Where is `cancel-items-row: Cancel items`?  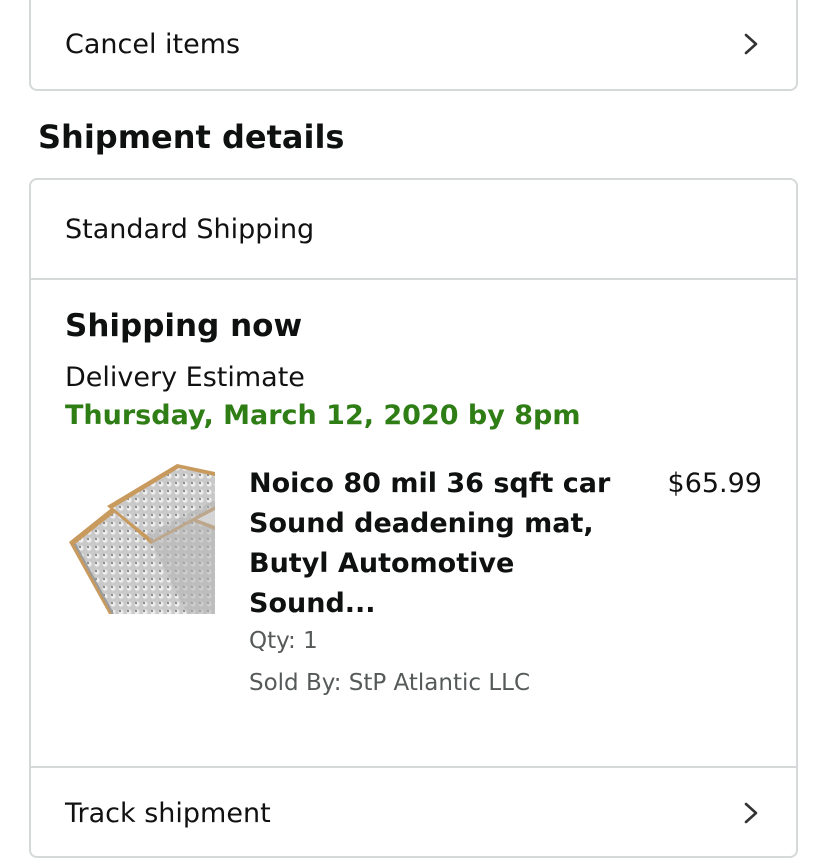 cancel-items-row: Cancel items is located at coordinates (413, 44).